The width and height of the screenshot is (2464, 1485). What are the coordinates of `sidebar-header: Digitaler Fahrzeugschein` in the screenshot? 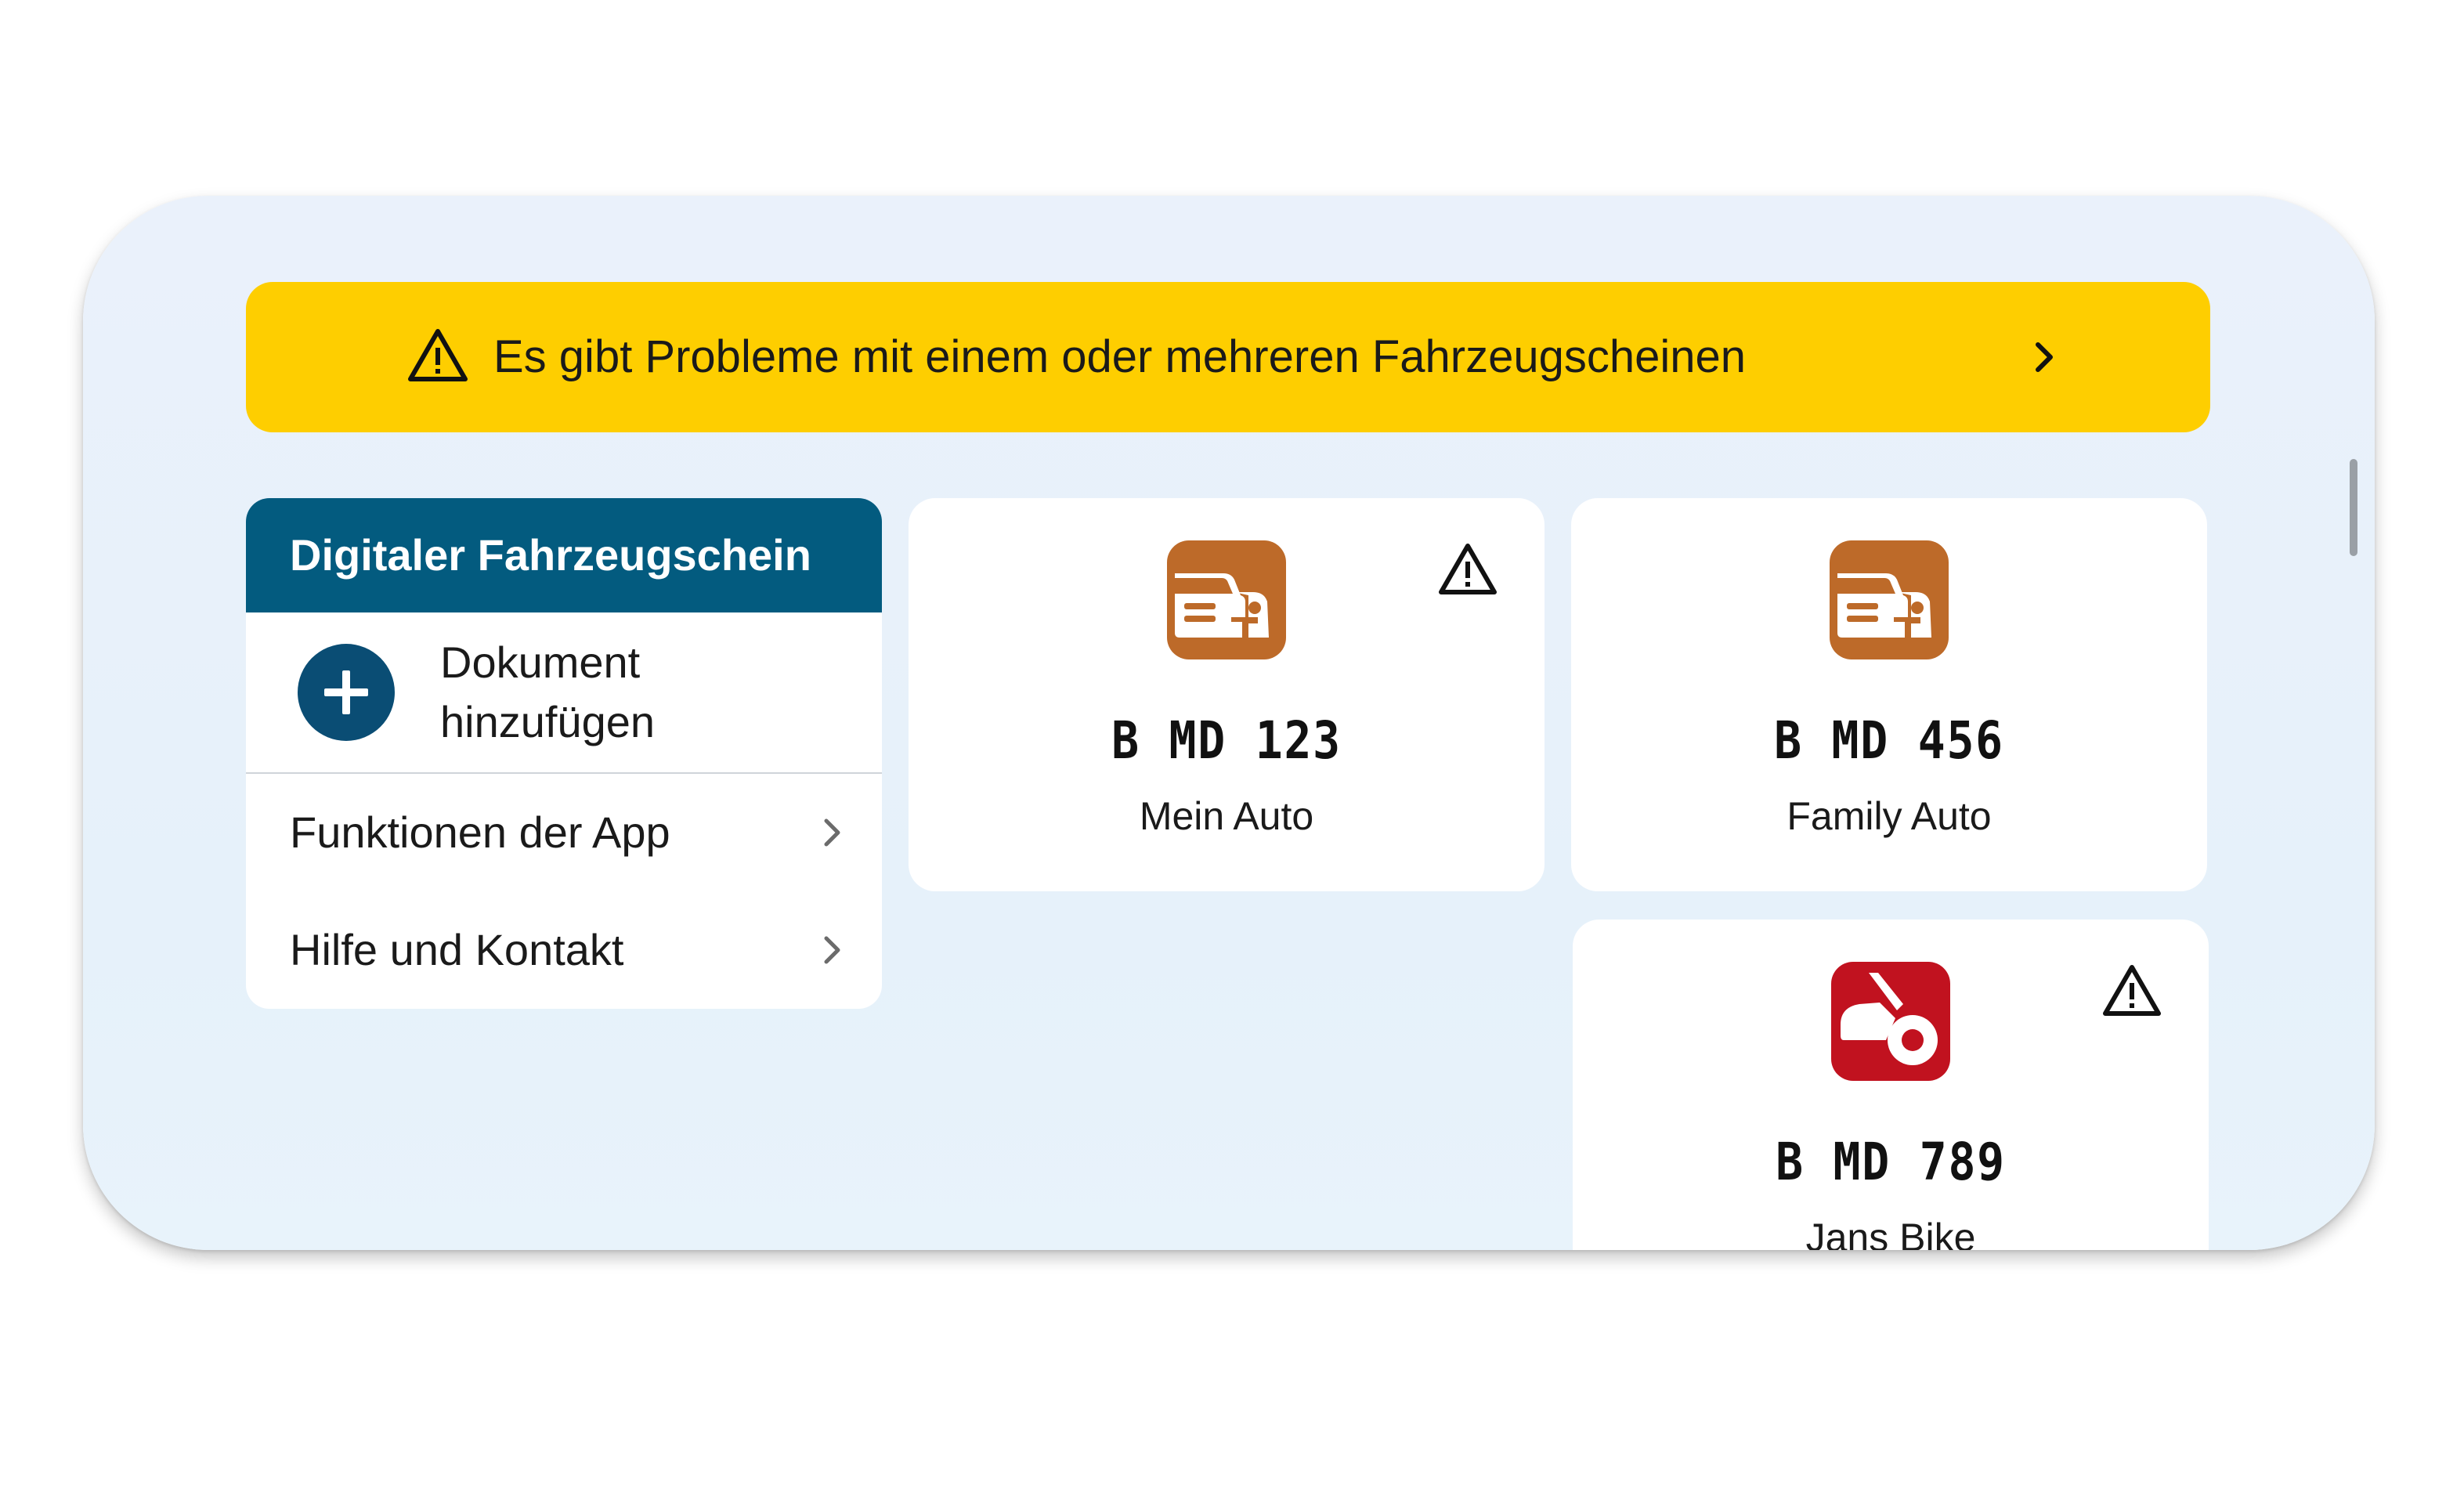 It's located at (564, 555).